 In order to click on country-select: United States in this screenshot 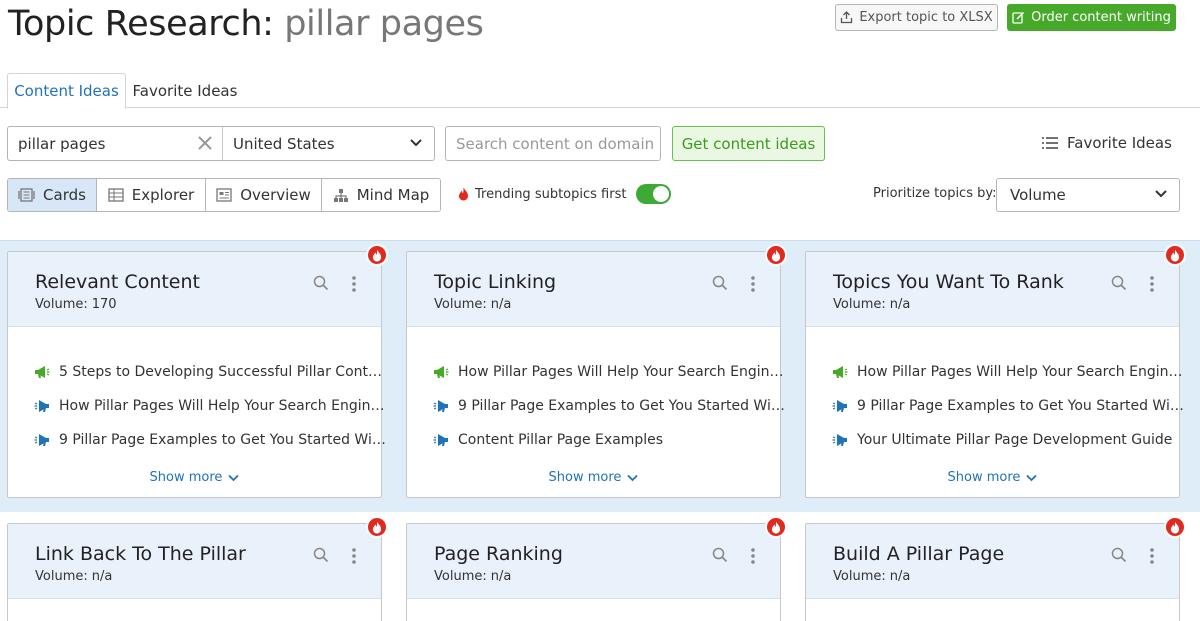, I will do `click(328, 143)`.